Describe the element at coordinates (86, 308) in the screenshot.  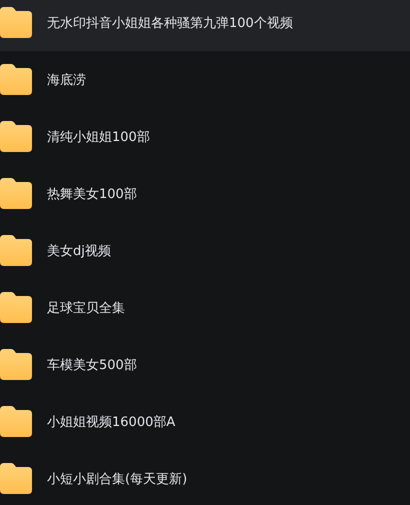
I see `folder-name: 足球宝贝全集` at that location.